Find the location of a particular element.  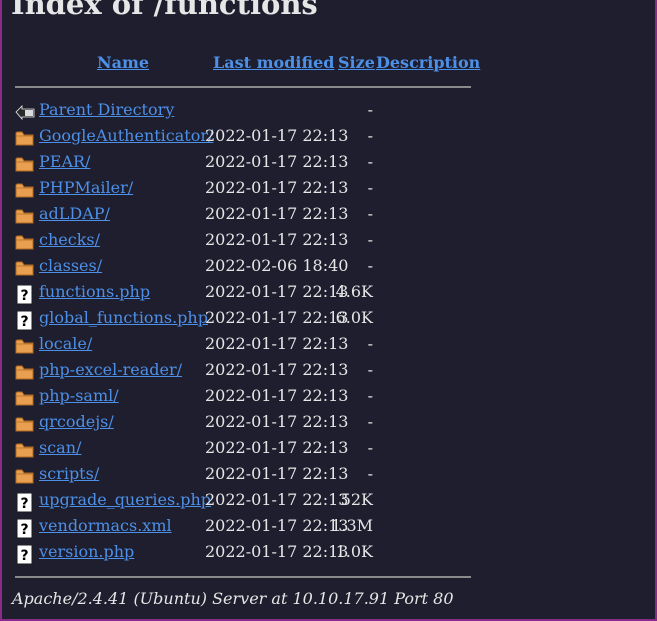

list-item: ? vendormacs.xml 2022-01-17 22:13 1.3M is located at coordinates (245, 527).